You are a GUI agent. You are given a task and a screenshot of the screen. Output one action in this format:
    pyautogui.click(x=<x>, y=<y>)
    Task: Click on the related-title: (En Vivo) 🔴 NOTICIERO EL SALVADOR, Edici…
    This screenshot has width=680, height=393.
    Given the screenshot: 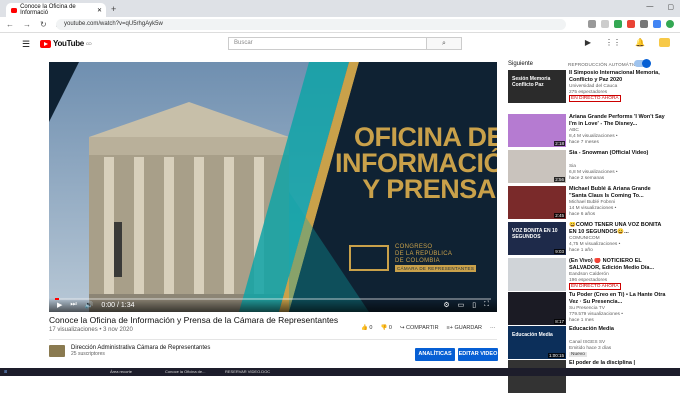 What is the action you would take?
    pyautogui.click(x=619, y=264)
    